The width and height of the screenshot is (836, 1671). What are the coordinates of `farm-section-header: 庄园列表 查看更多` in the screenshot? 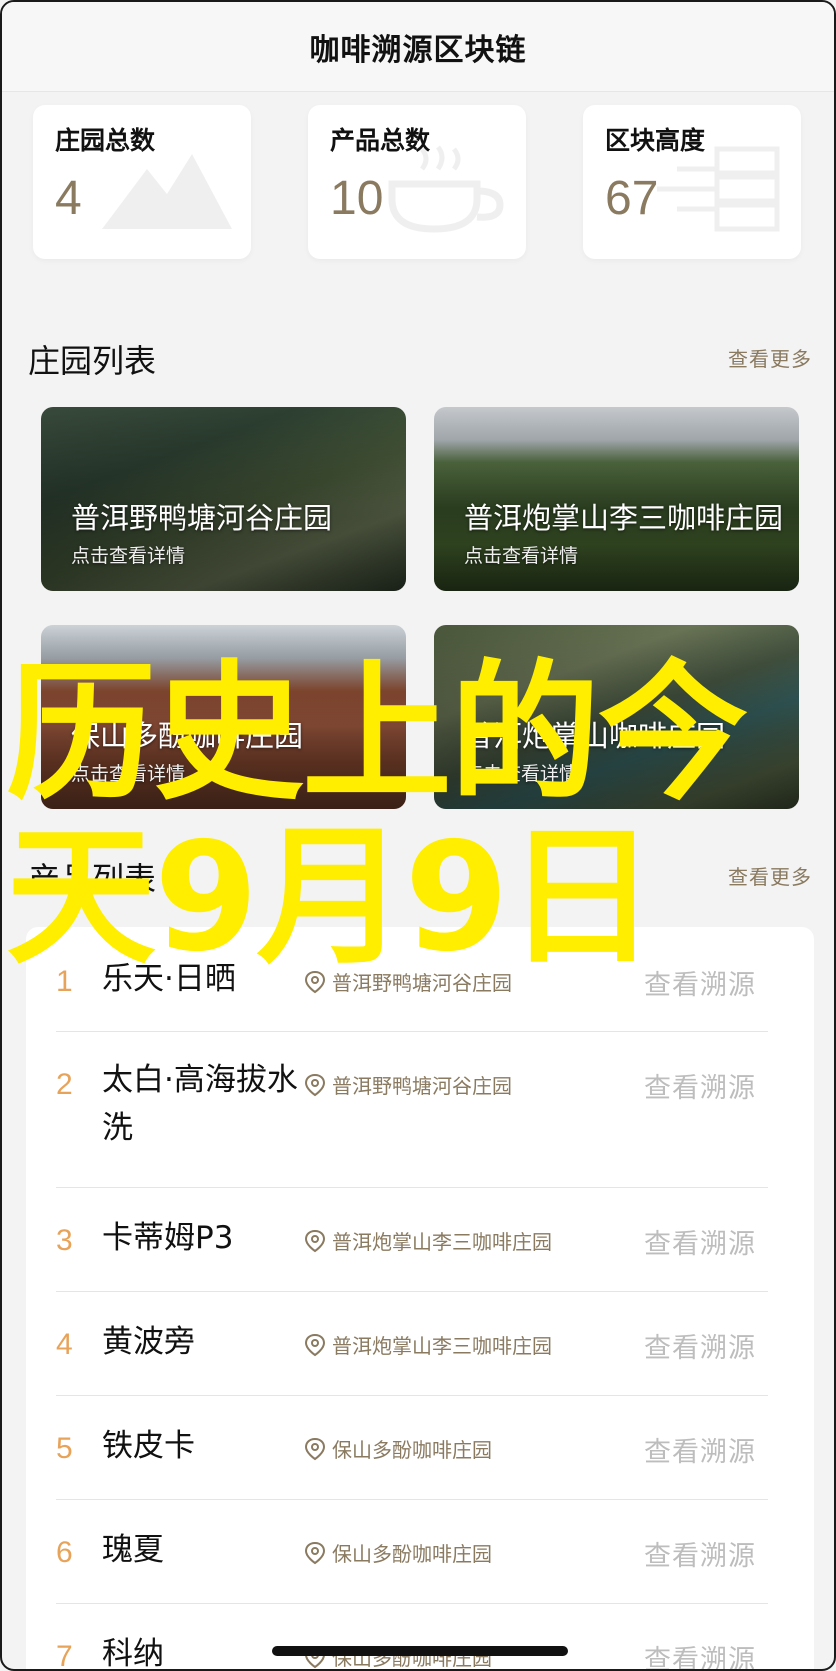 It's located at (420, 359).